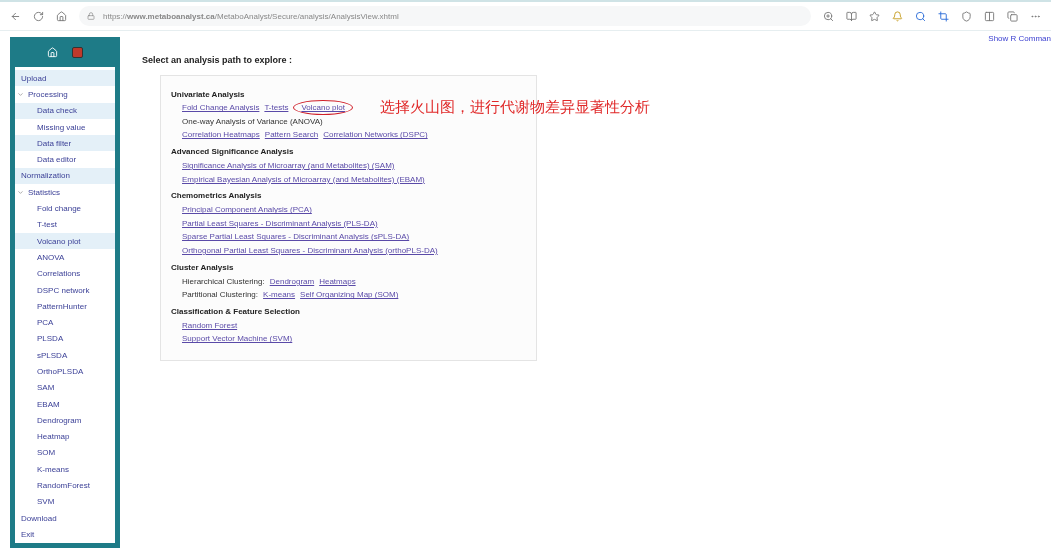 The height and width of the screenshot is (548, 1051). I want to click on bell-icon, so click(897, 16).